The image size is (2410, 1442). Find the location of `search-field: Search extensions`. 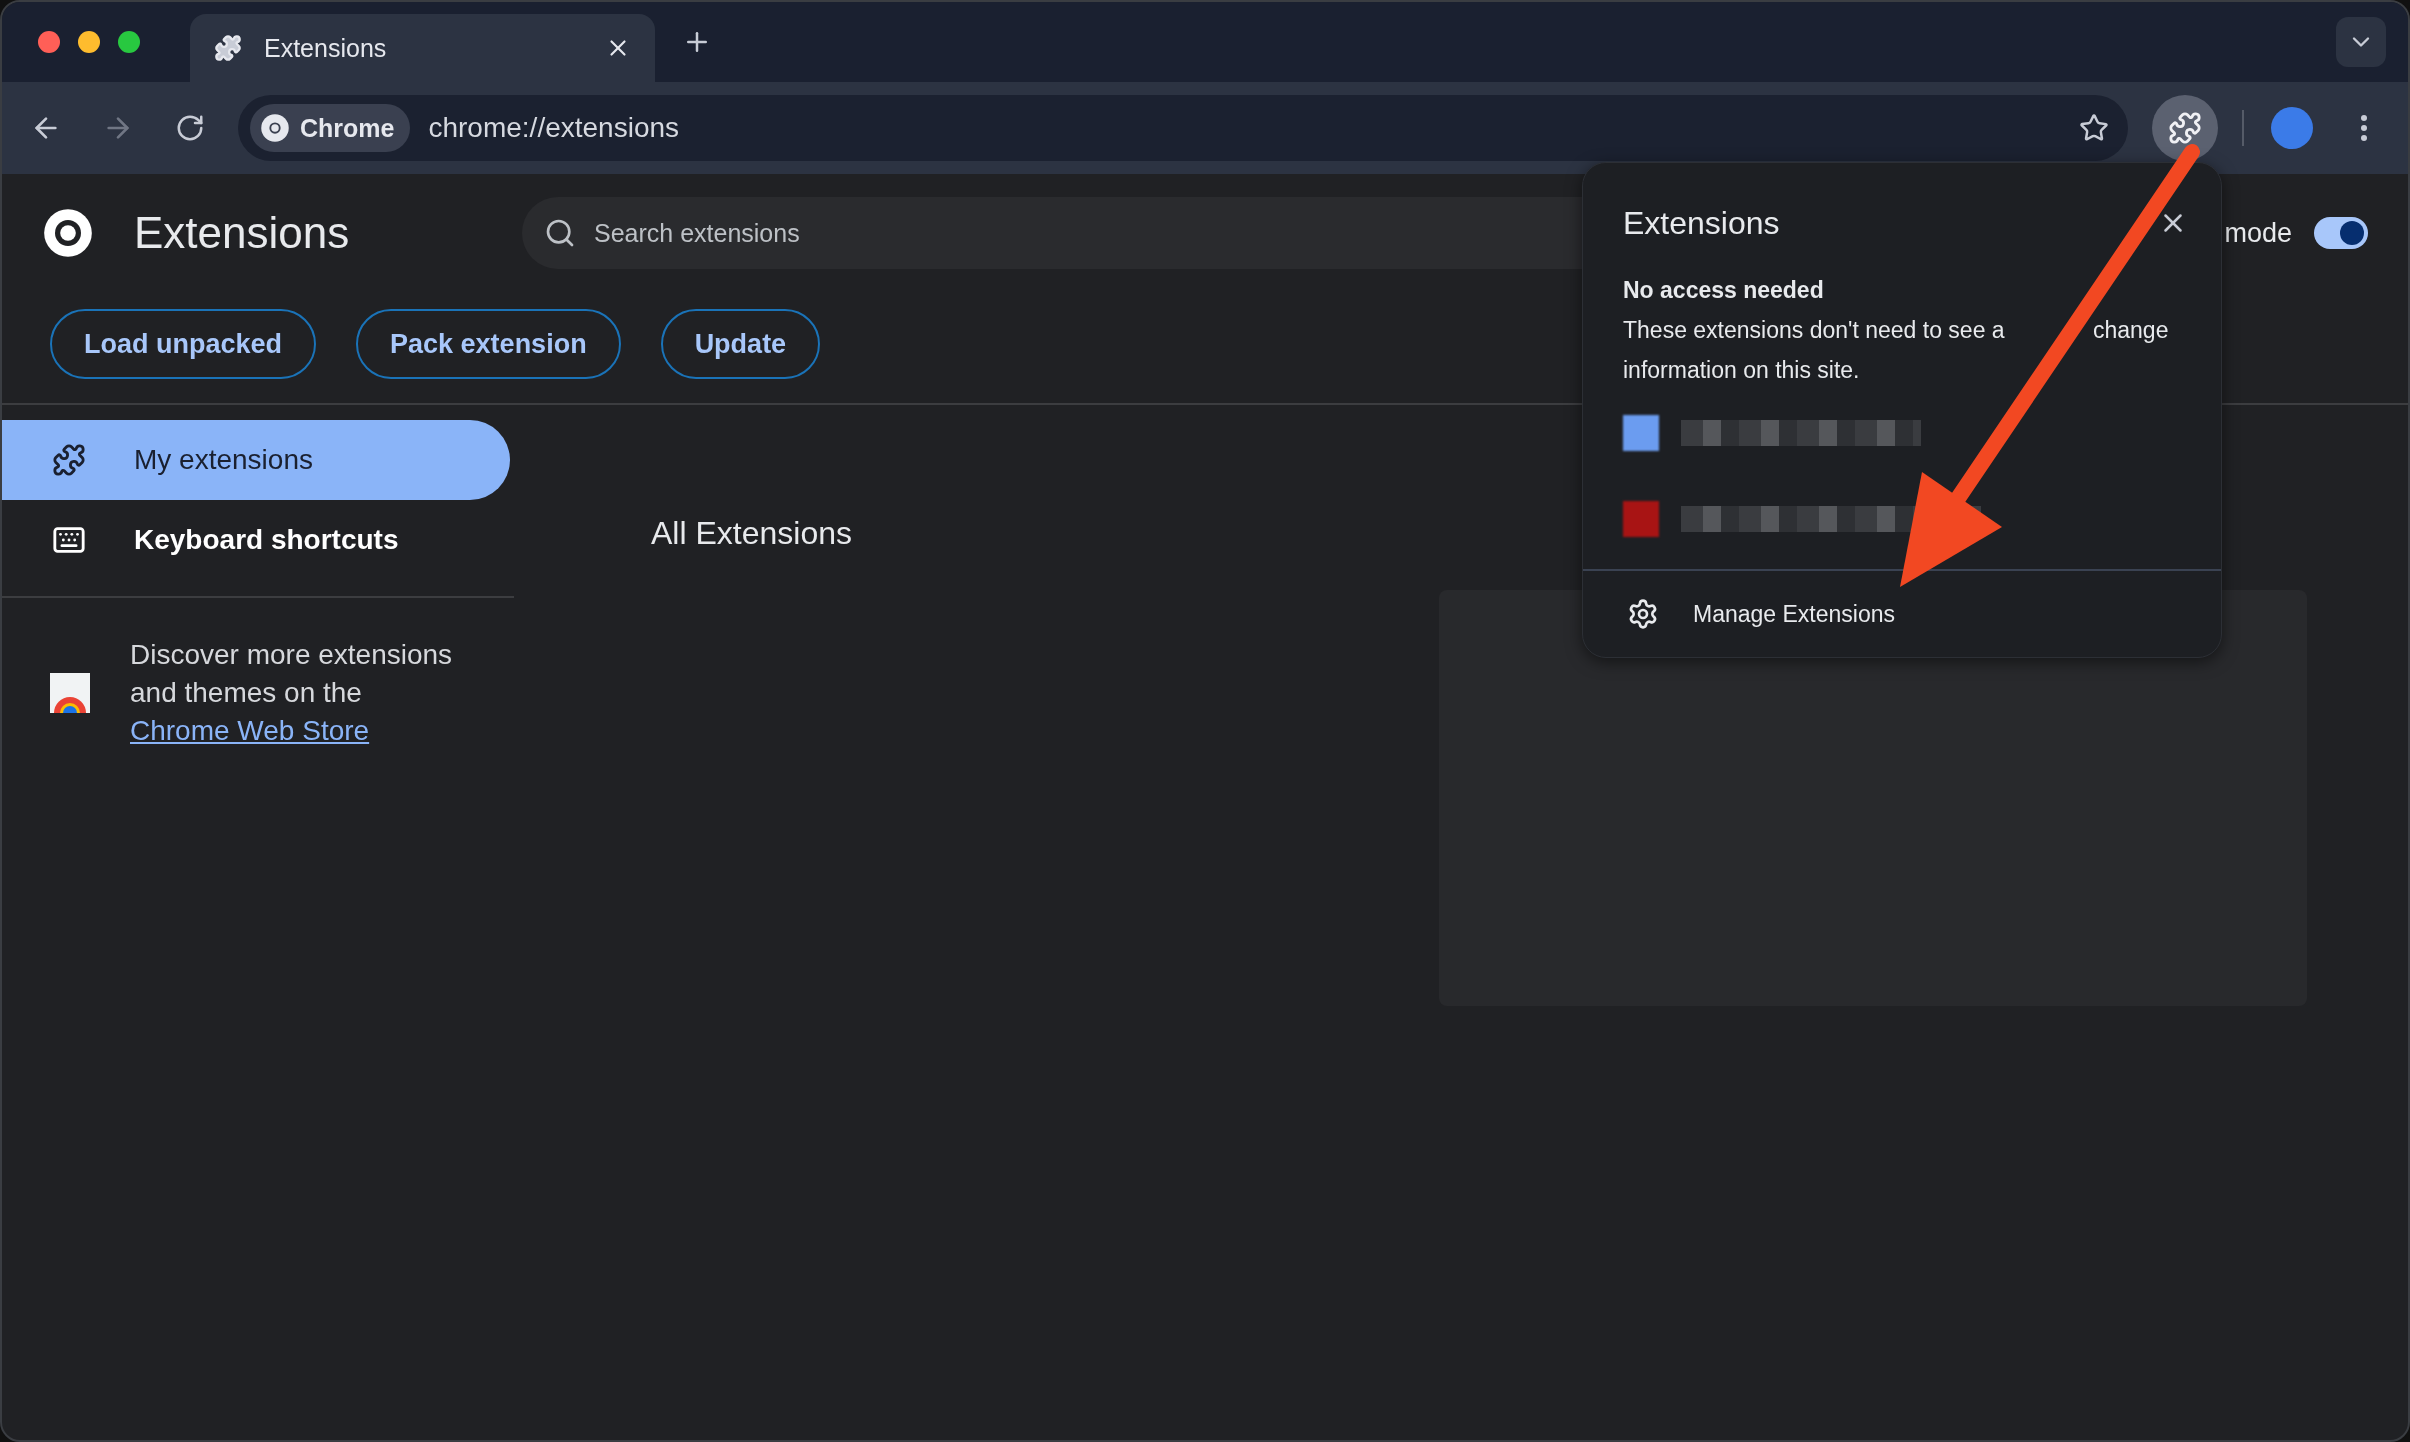

search-field: Search extensions is located at coordinates (842, 233).